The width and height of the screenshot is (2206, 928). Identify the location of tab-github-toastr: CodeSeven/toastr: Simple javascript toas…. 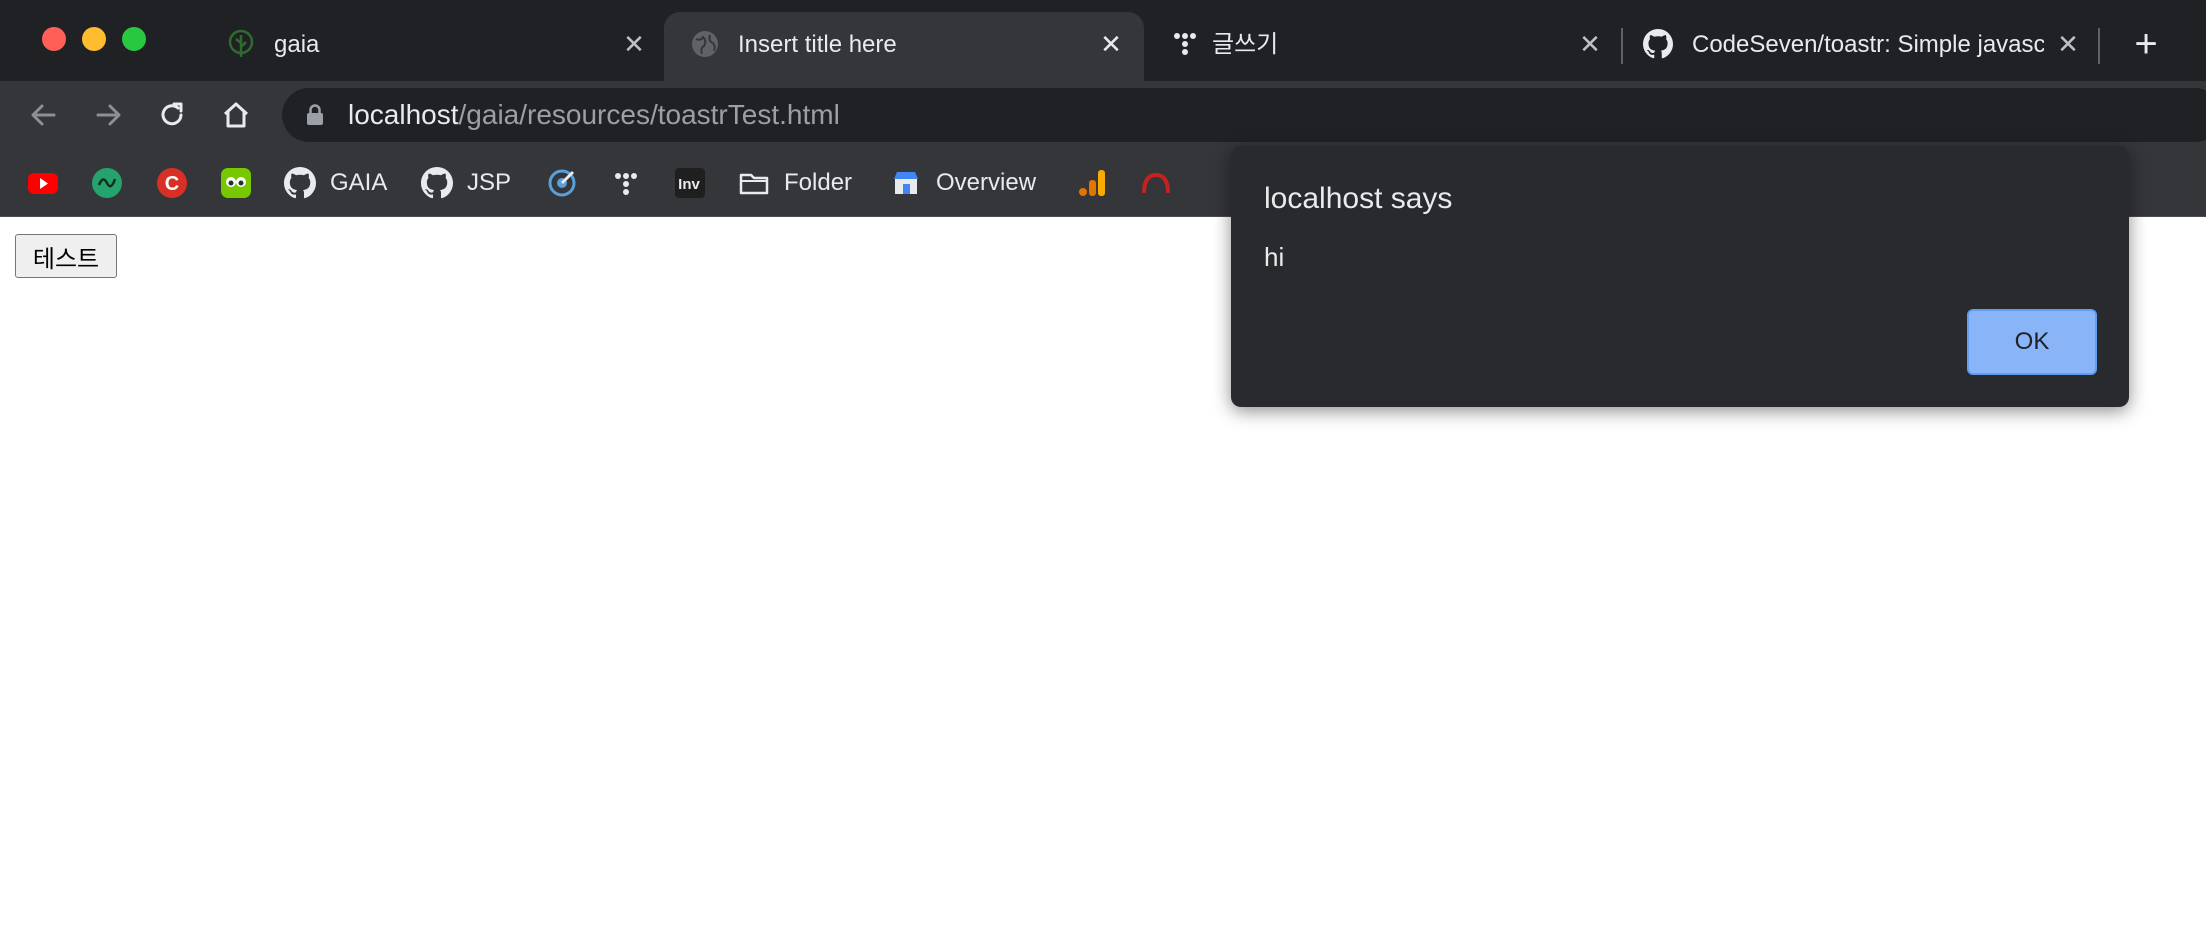
(1855, 46).